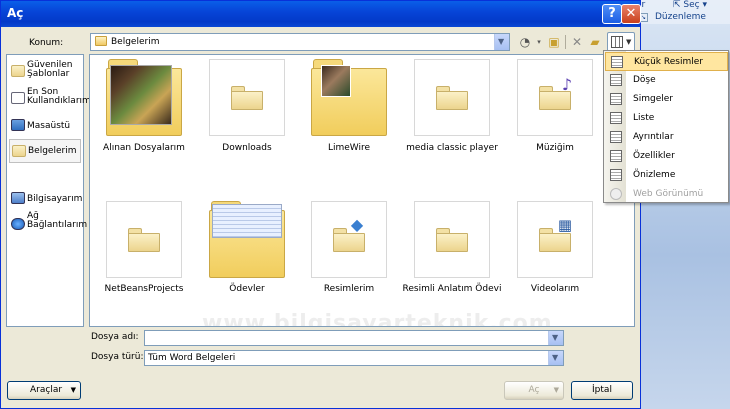 The width and height of the screenshot is (730, 409). I want to click on menu-item-thumbnails: Küçük Resimler, so click(666, 61).